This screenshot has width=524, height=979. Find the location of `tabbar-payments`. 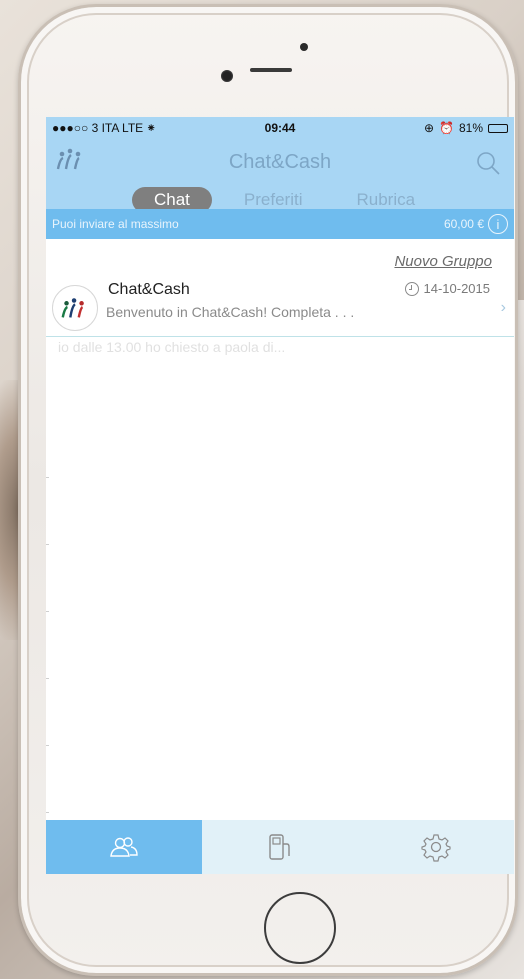

tabbar-payments is located at coordinates (280, 847).